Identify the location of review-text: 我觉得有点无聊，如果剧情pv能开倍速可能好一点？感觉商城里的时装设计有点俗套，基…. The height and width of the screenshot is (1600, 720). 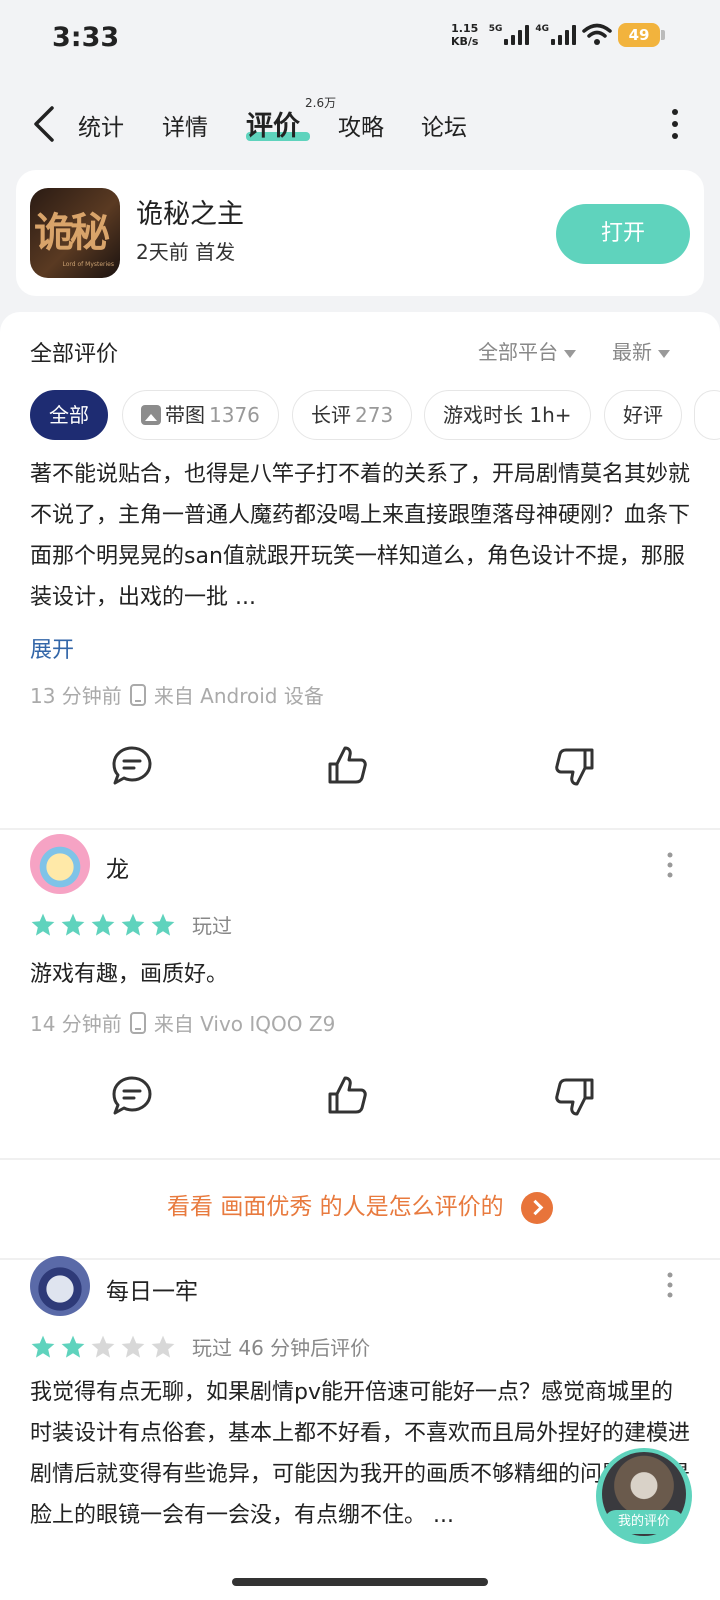
(360, 1454).